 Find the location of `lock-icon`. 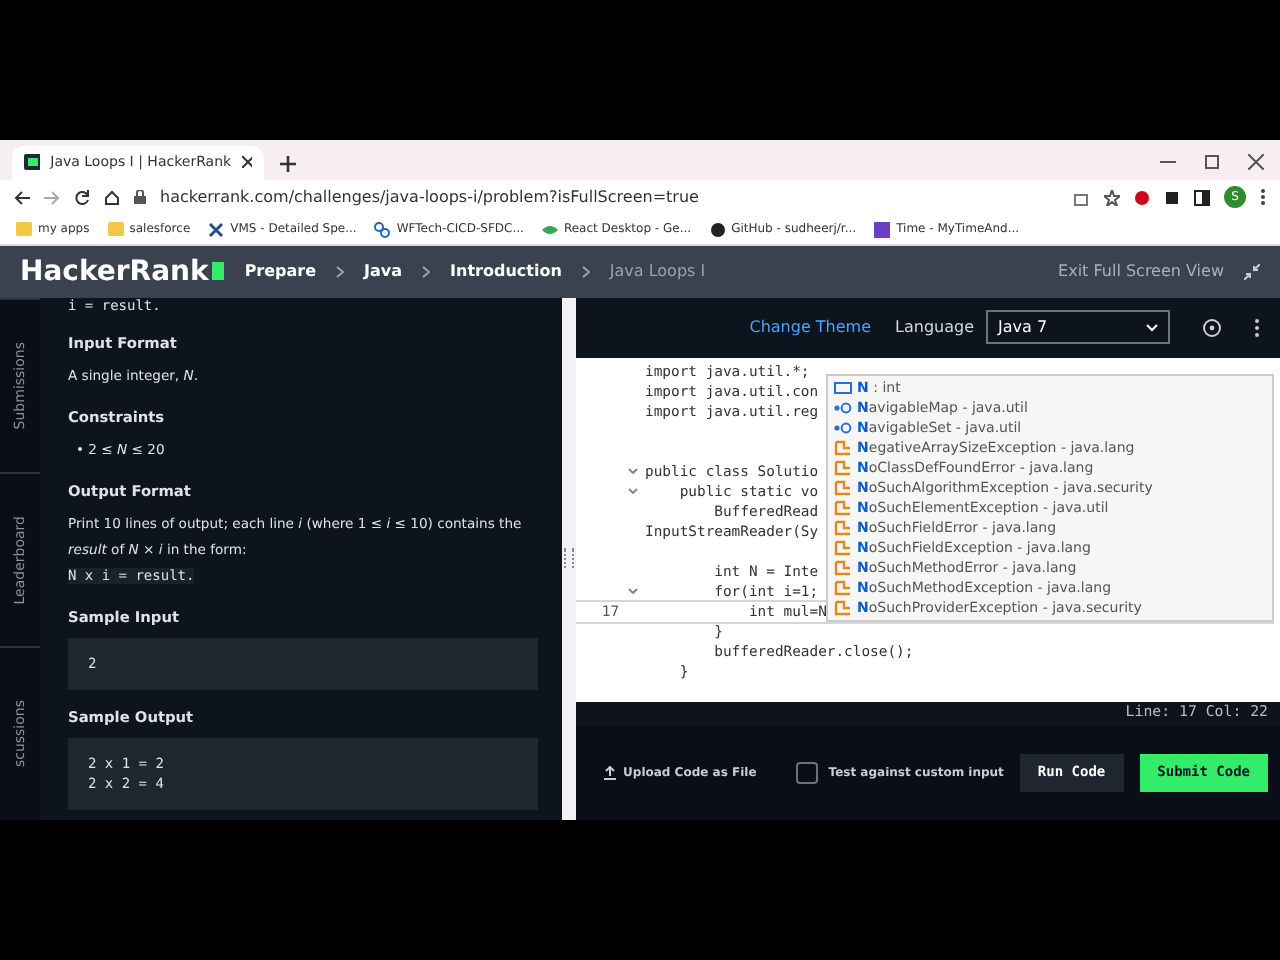

lock-icon is located at coordinates (140, 197).